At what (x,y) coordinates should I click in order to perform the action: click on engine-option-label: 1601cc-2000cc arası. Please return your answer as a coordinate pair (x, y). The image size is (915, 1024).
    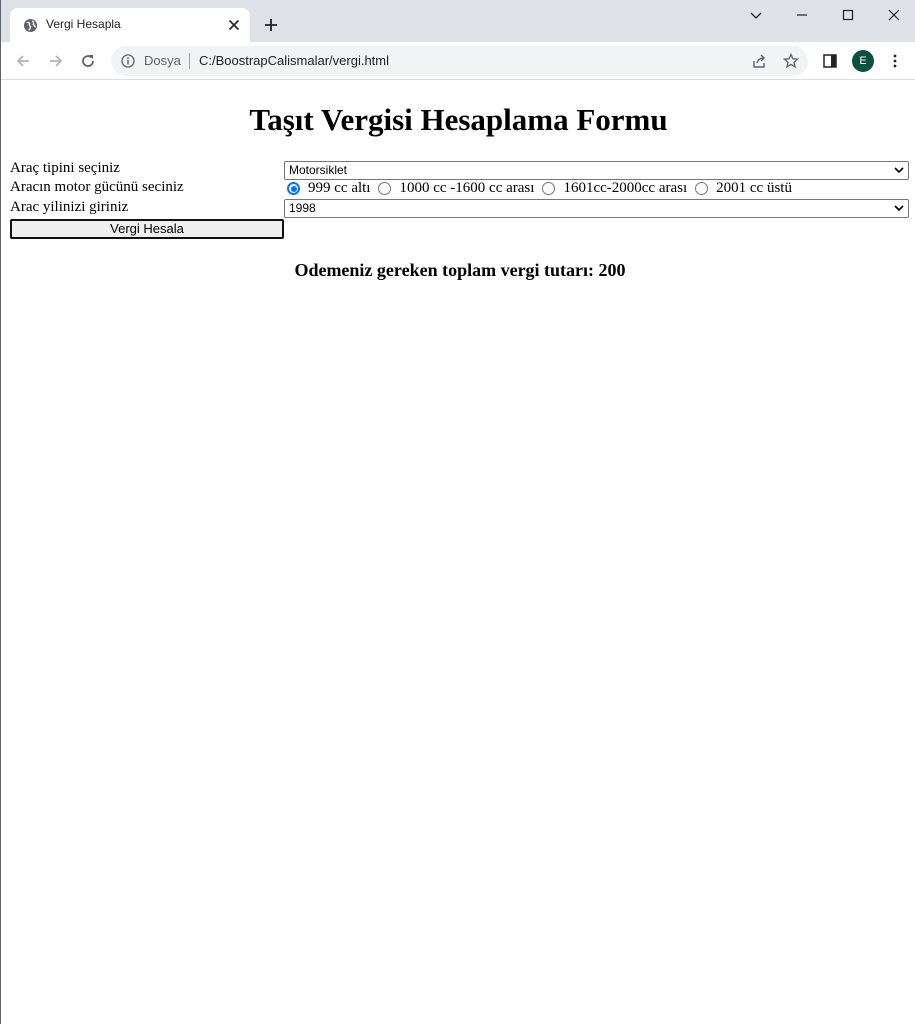
    Looking at the image, I should click on (625, 188).